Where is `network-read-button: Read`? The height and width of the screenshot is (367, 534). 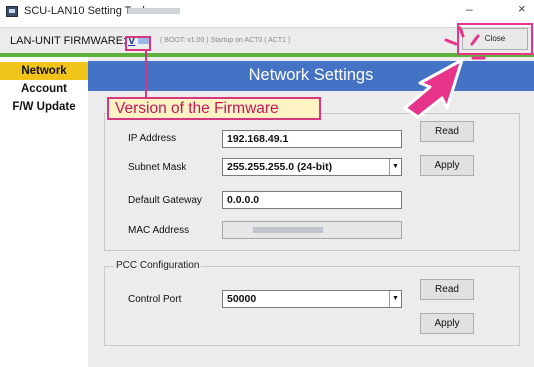 network-read-button: Read is located at coordinates (447, 131).